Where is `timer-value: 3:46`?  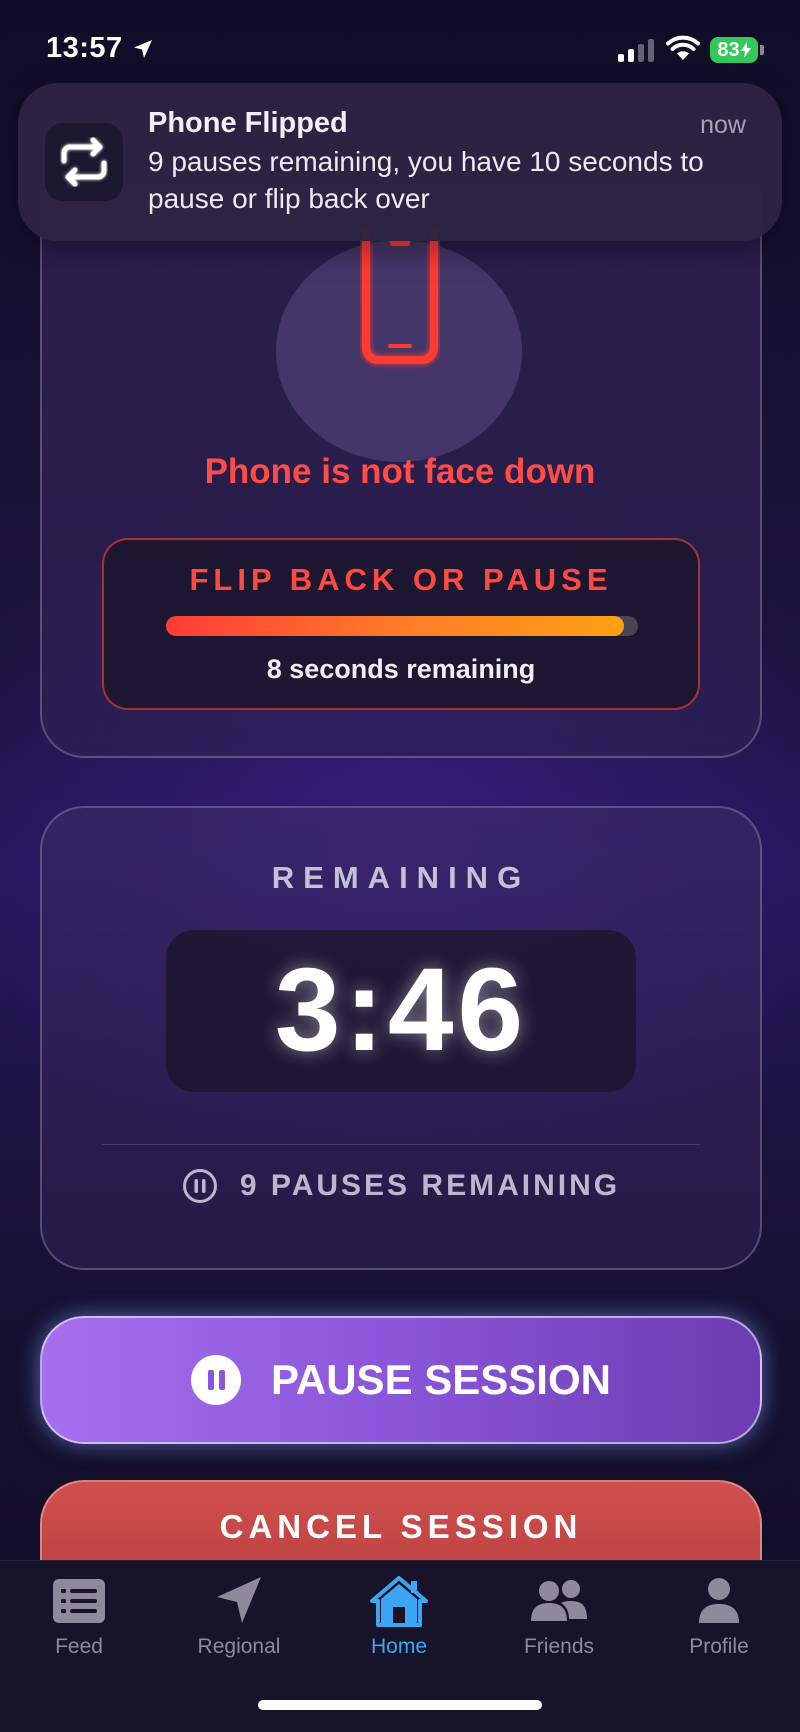 timer-value: 3:46 is located at coordinates (401, 1010).